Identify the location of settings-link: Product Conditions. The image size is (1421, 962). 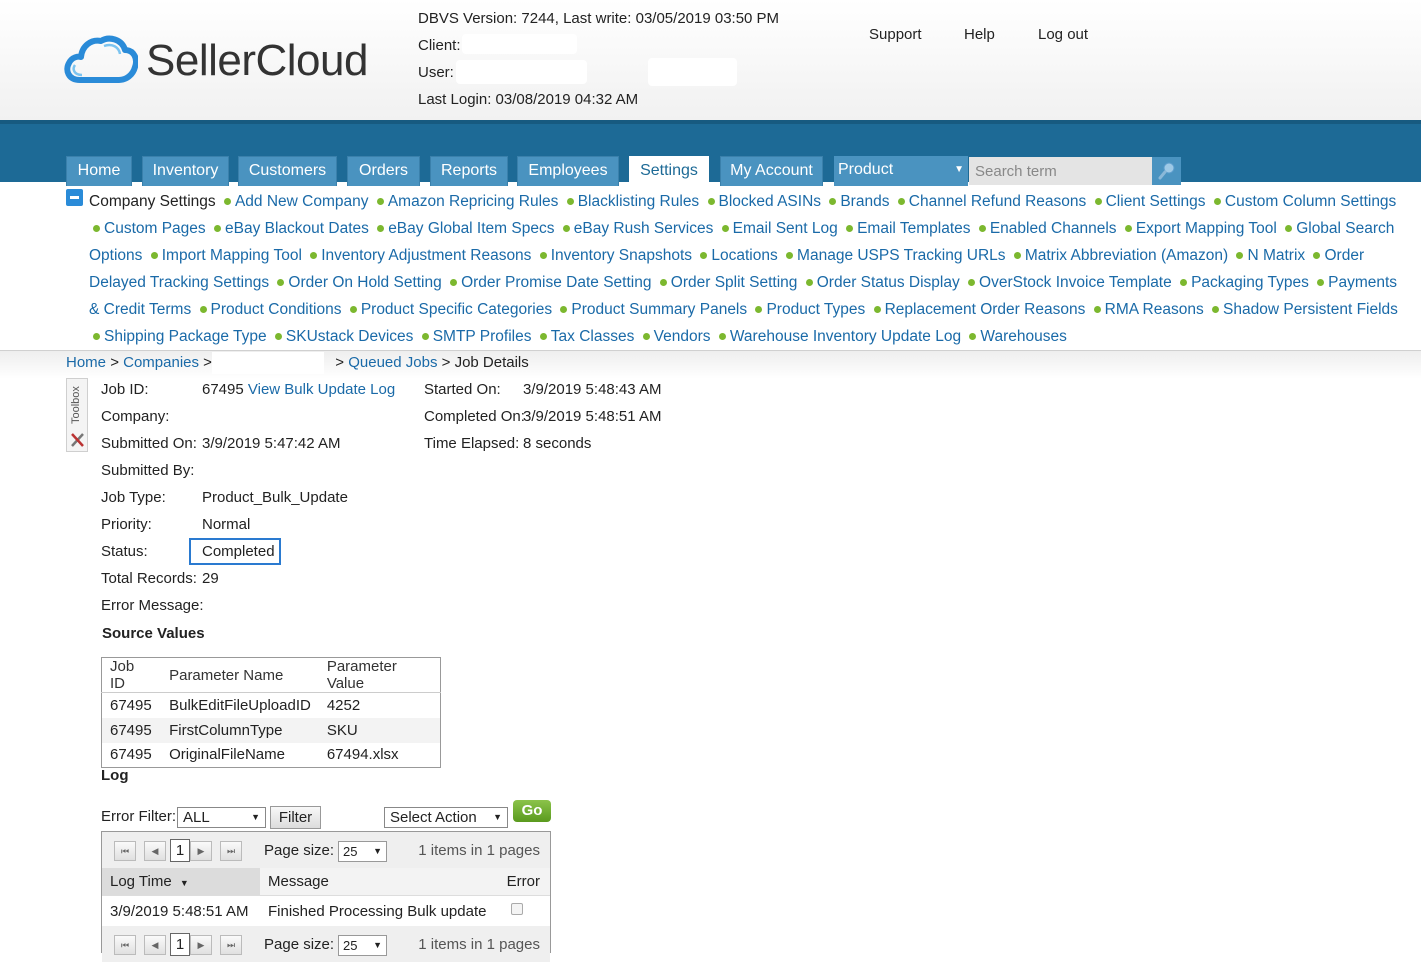
(276, 309).